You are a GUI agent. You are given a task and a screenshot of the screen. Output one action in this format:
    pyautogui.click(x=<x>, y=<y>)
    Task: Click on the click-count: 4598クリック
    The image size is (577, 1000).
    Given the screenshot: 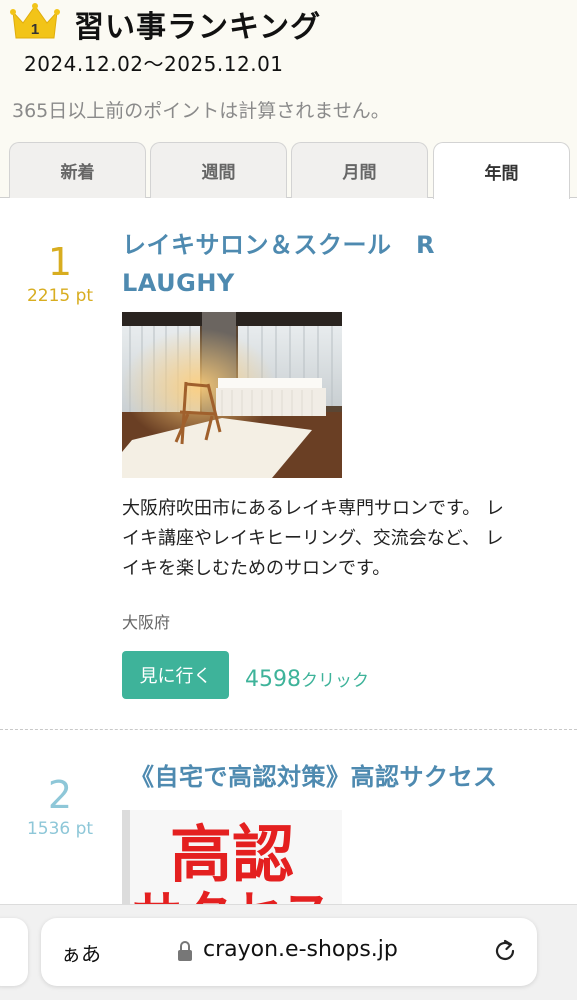 What is the action you would take?
    pyautogui.click(x=307, y=679)
    